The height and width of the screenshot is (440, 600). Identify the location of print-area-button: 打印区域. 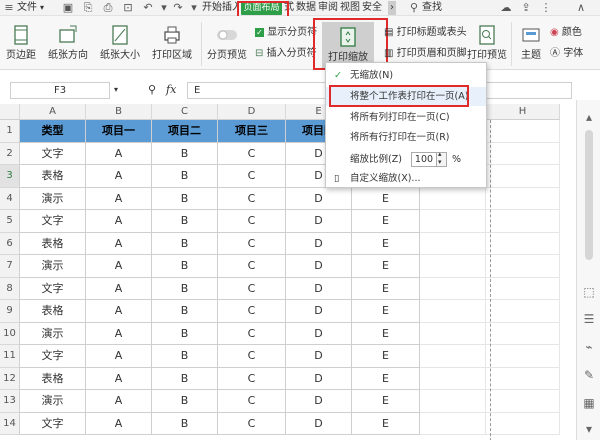
(172, 46).